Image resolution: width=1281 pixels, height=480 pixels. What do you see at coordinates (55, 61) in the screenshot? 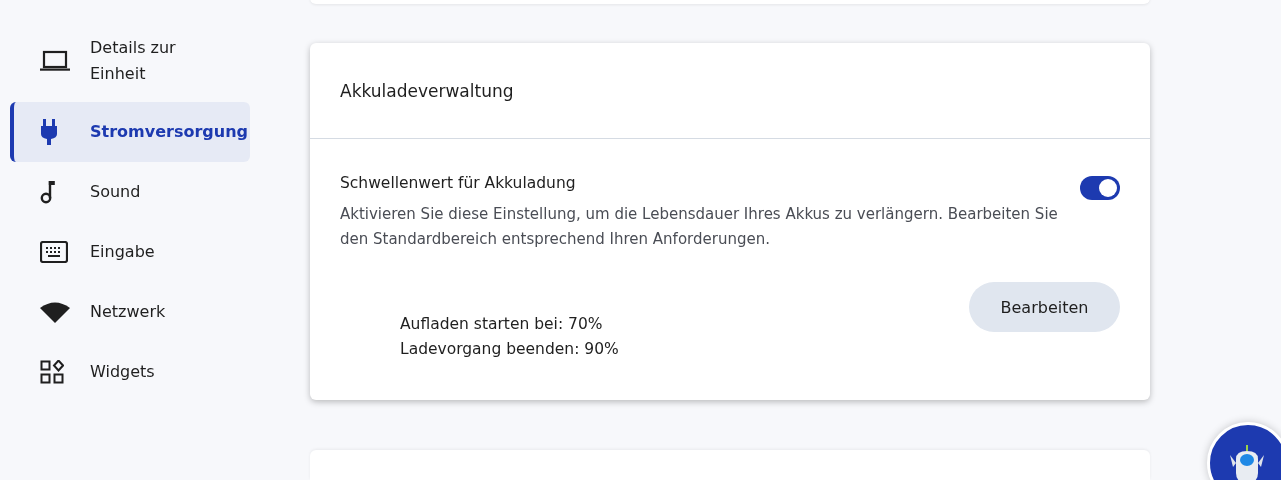
I see `laptop-icon` at bounding box center [55, 61].